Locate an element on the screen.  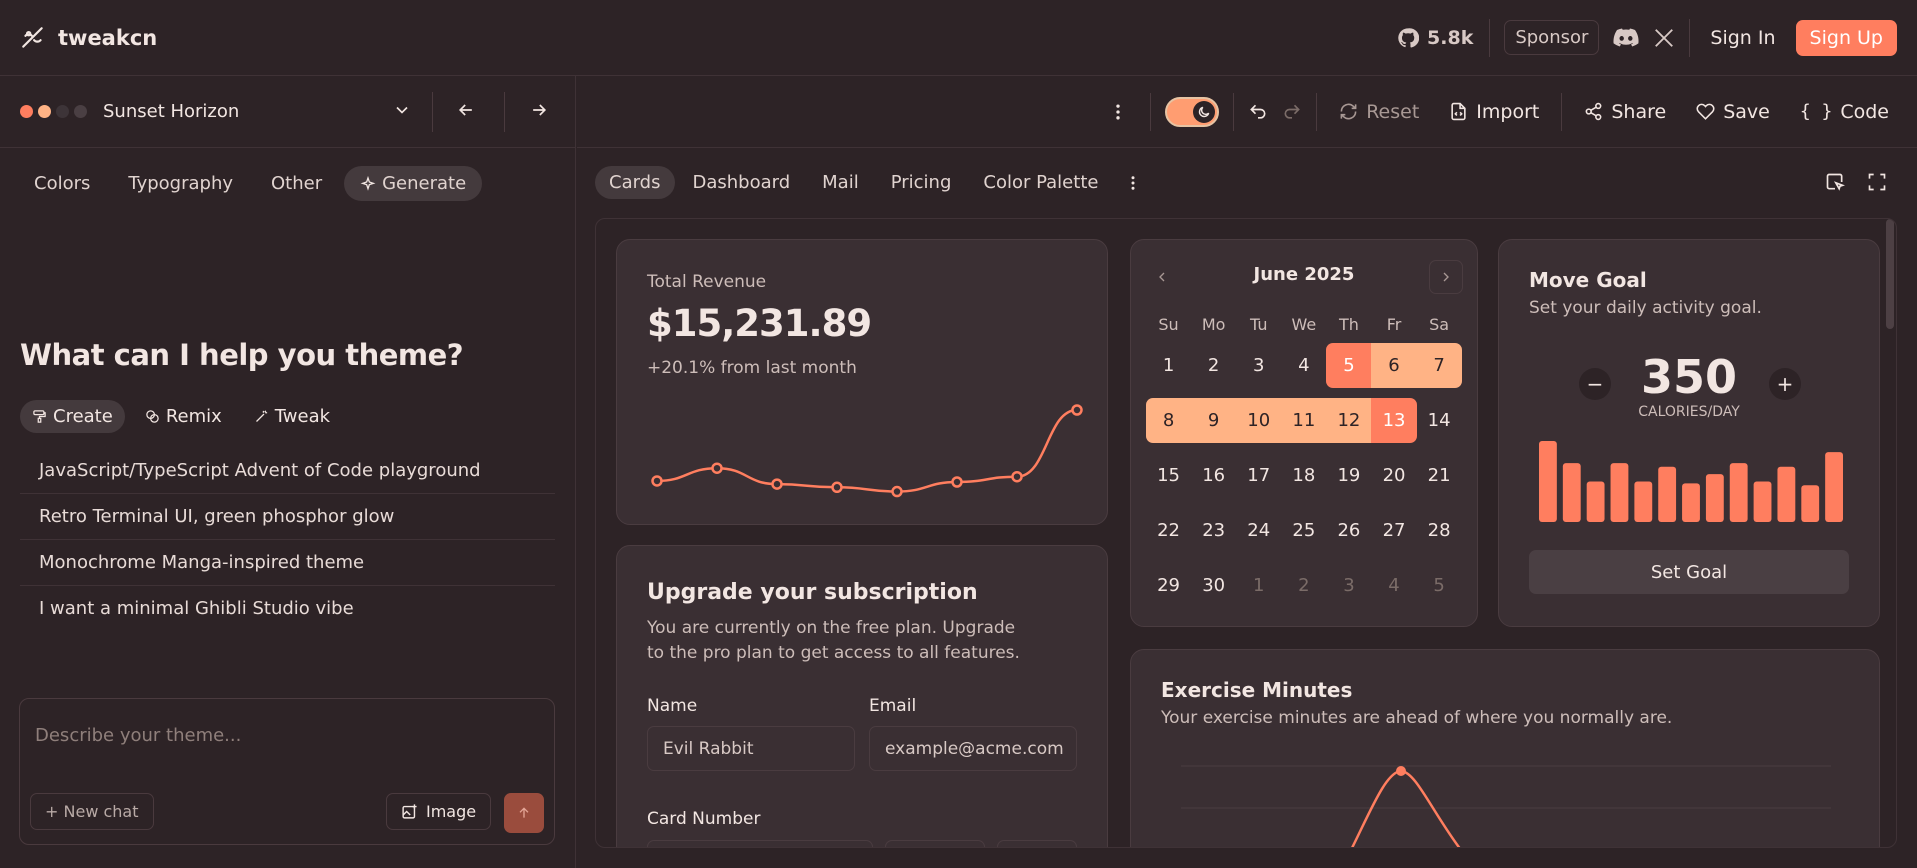
calendar-day: 17 is located at coordinates (1258, 475).